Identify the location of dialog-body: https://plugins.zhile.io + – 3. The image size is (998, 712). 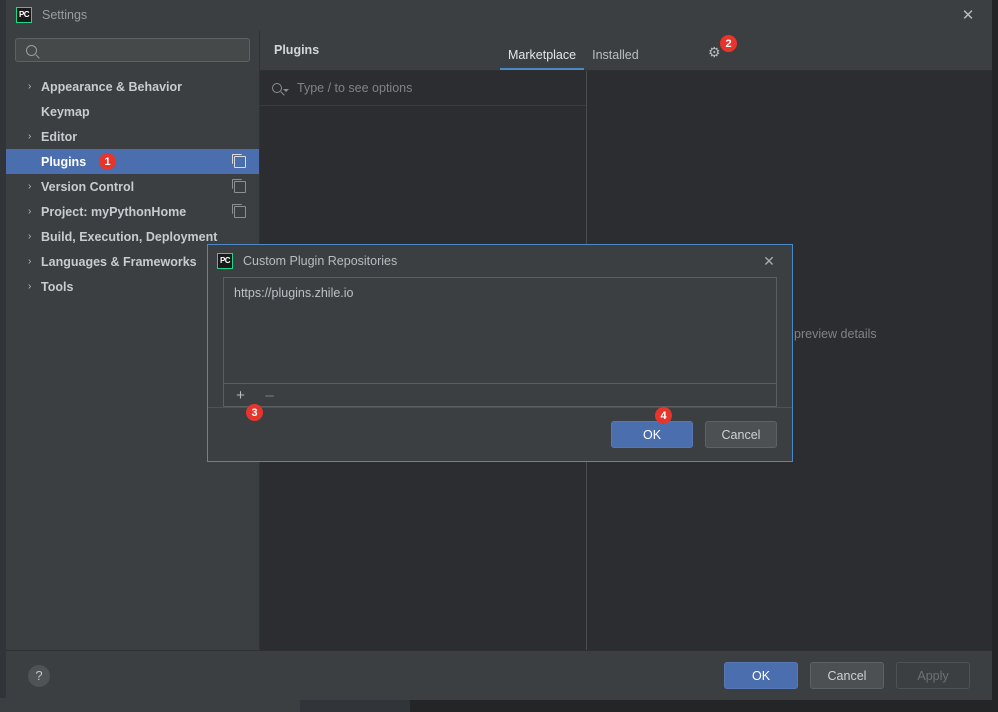
(500, 349).